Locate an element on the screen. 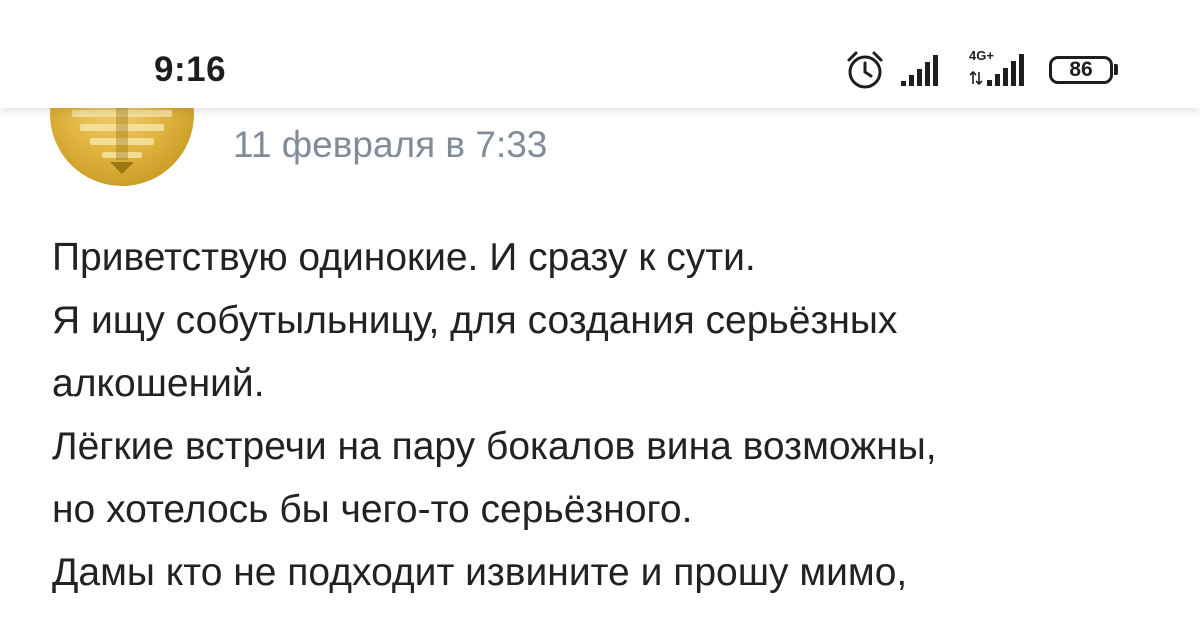 This screenshot has width=1200, height=628. battery-icon: 86 is located at coordinates (1081, 70).